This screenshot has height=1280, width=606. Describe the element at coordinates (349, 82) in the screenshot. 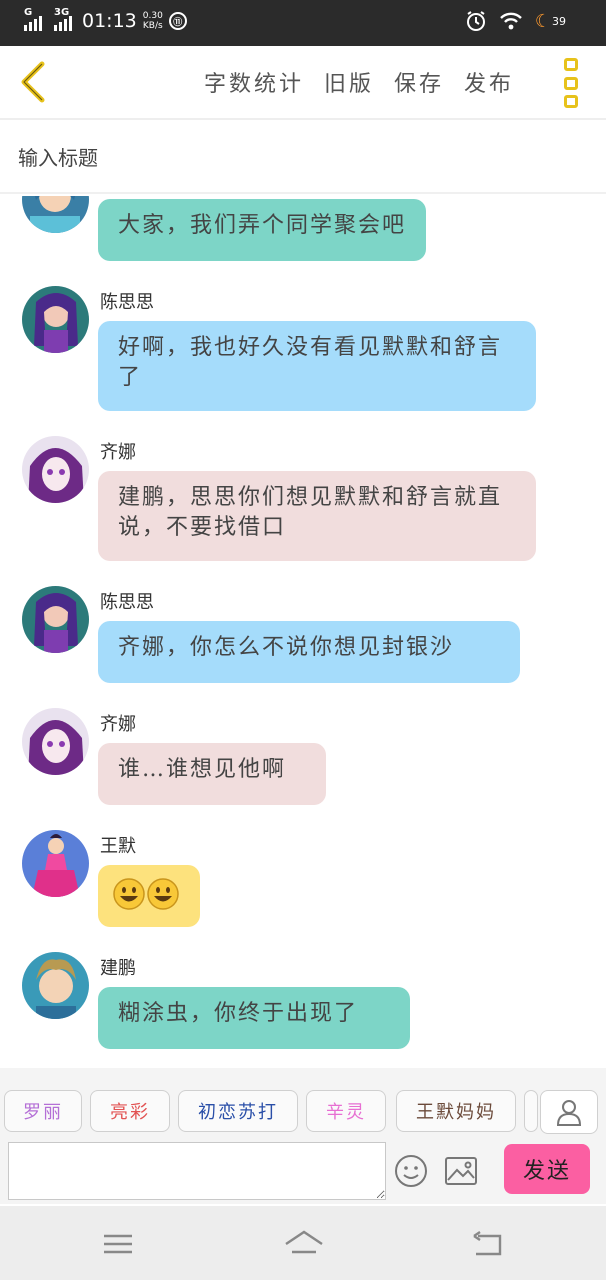

I see `old-version-button: 旧版` at that location.